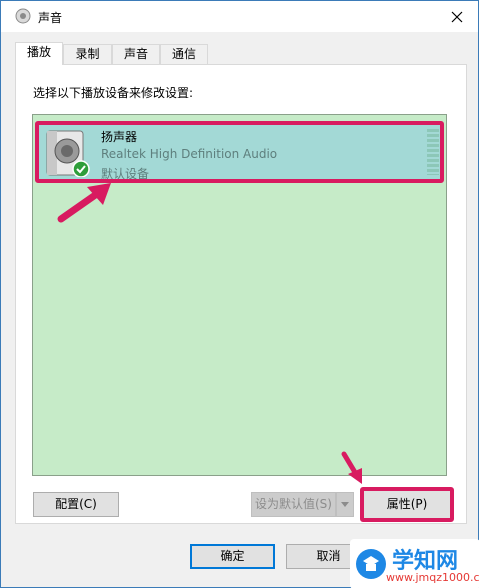 The height and width of the screenshot is (588, 479). What do you see at coordinates (414, 563) in the screenshot?
I see `watermark: 学知网 www.jmqz1000.com` at bounding box center [414, 563].